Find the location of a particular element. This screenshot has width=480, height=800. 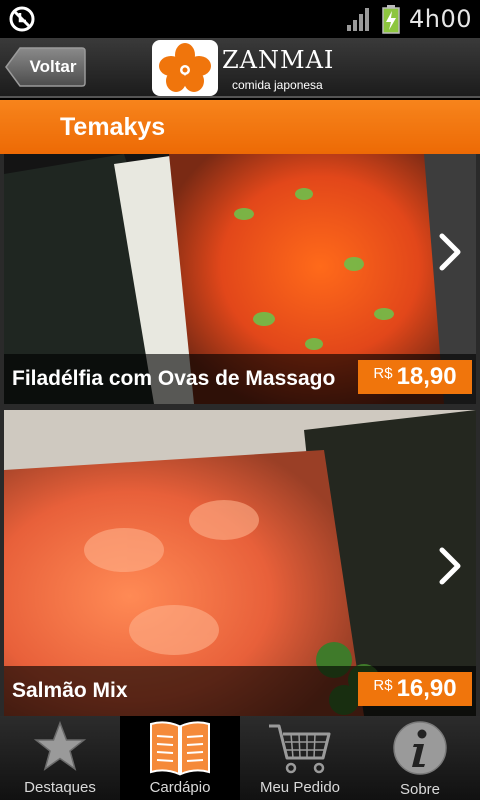

star-icon is located at coordinates (60, 745).